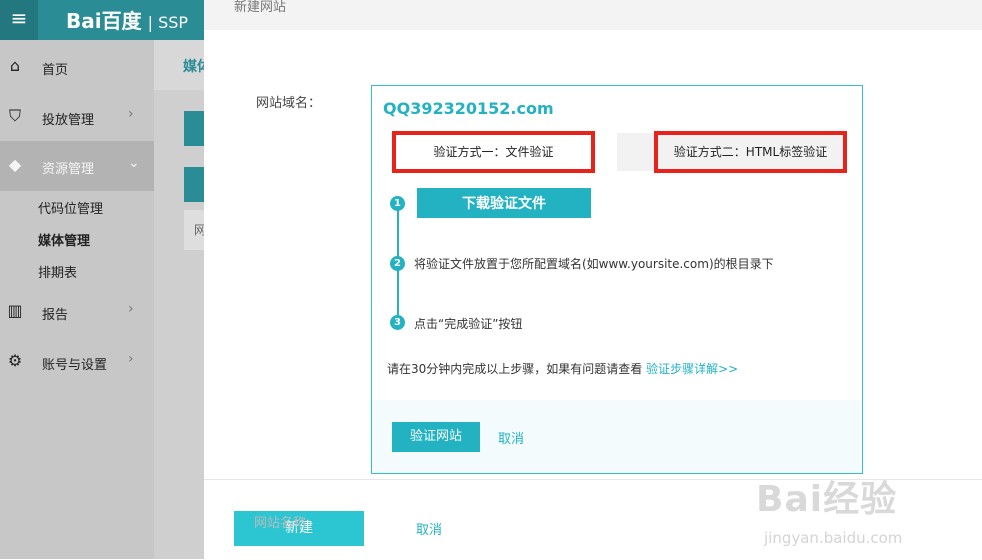 The height and width of the screenshot is (560, 982). Describe the element at coordinates (77, 312) in the screenshot. I see `sidebar-item-report: ▥ 报告 ›` at that location.